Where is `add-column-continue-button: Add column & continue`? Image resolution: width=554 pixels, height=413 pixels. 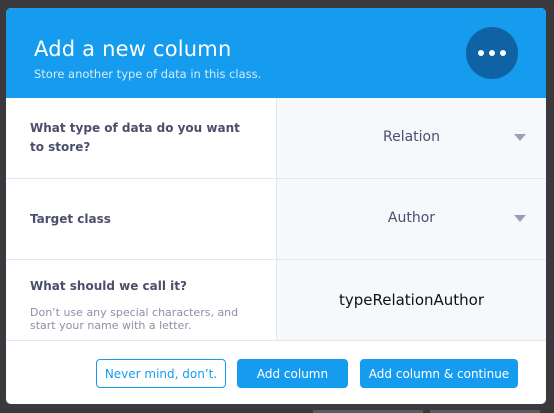 add-column-continue-button: Add column & continue is located at coordinates (439, 373).